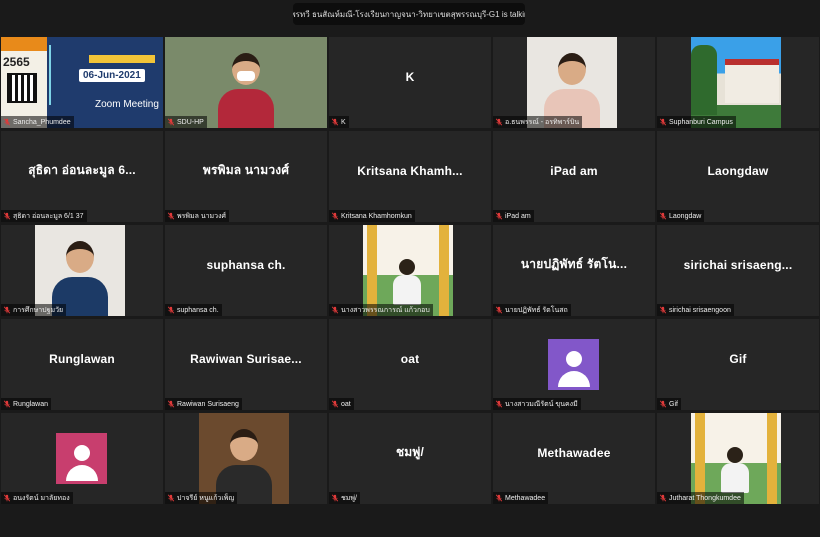 This screenshot has width=820, height=537. I want to click on participant-tile: ปาจรีย์ หนูแก้วเพ็ญ, so click(246, 458).